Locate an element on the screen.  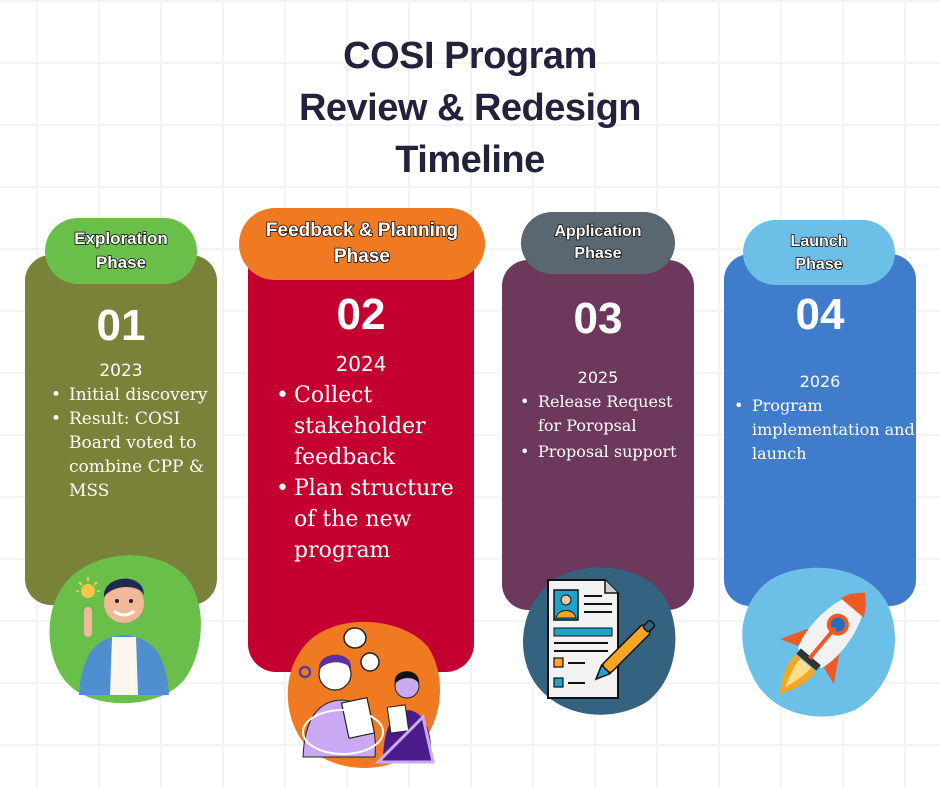
phase-year: 2026 is located at coordinates (820, 381).